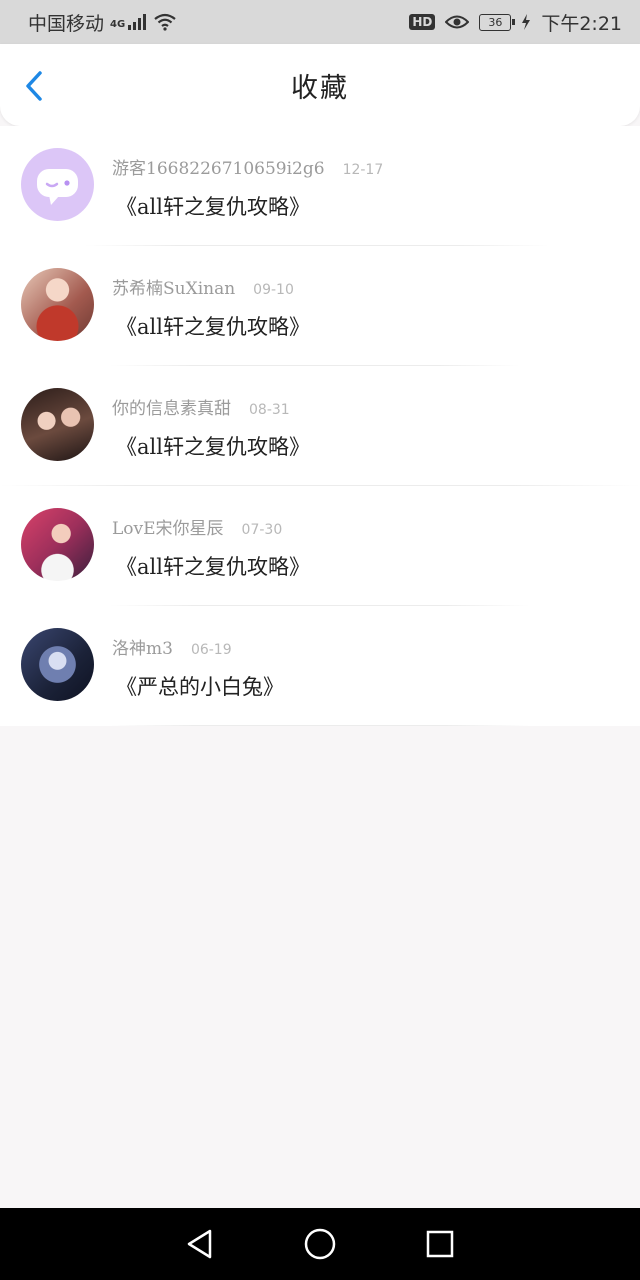 This screenshot has height=1280, width=640. Describe the element at coordinates (320, 306) in the screenshot. I see `list-item: 苏希楠SuXinan 09-10 《all轩之复仇攻略》` at that location.